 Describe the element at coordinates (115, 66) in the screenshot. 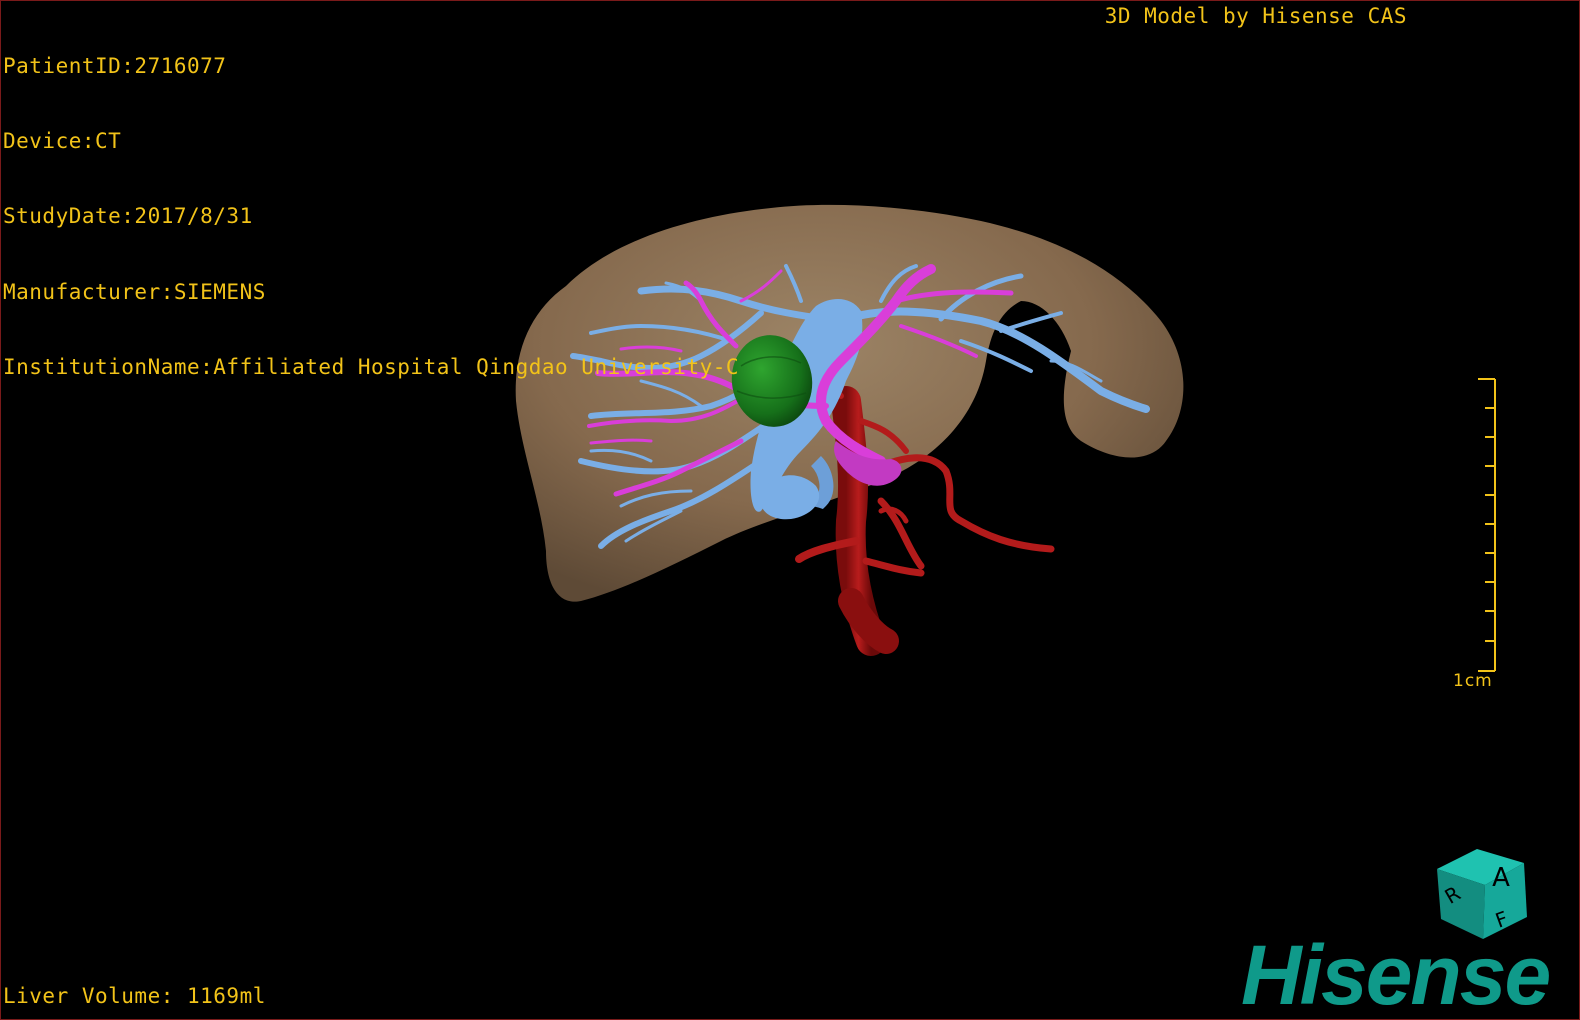

I see `patient-id: PatientID:2716077` at that location.